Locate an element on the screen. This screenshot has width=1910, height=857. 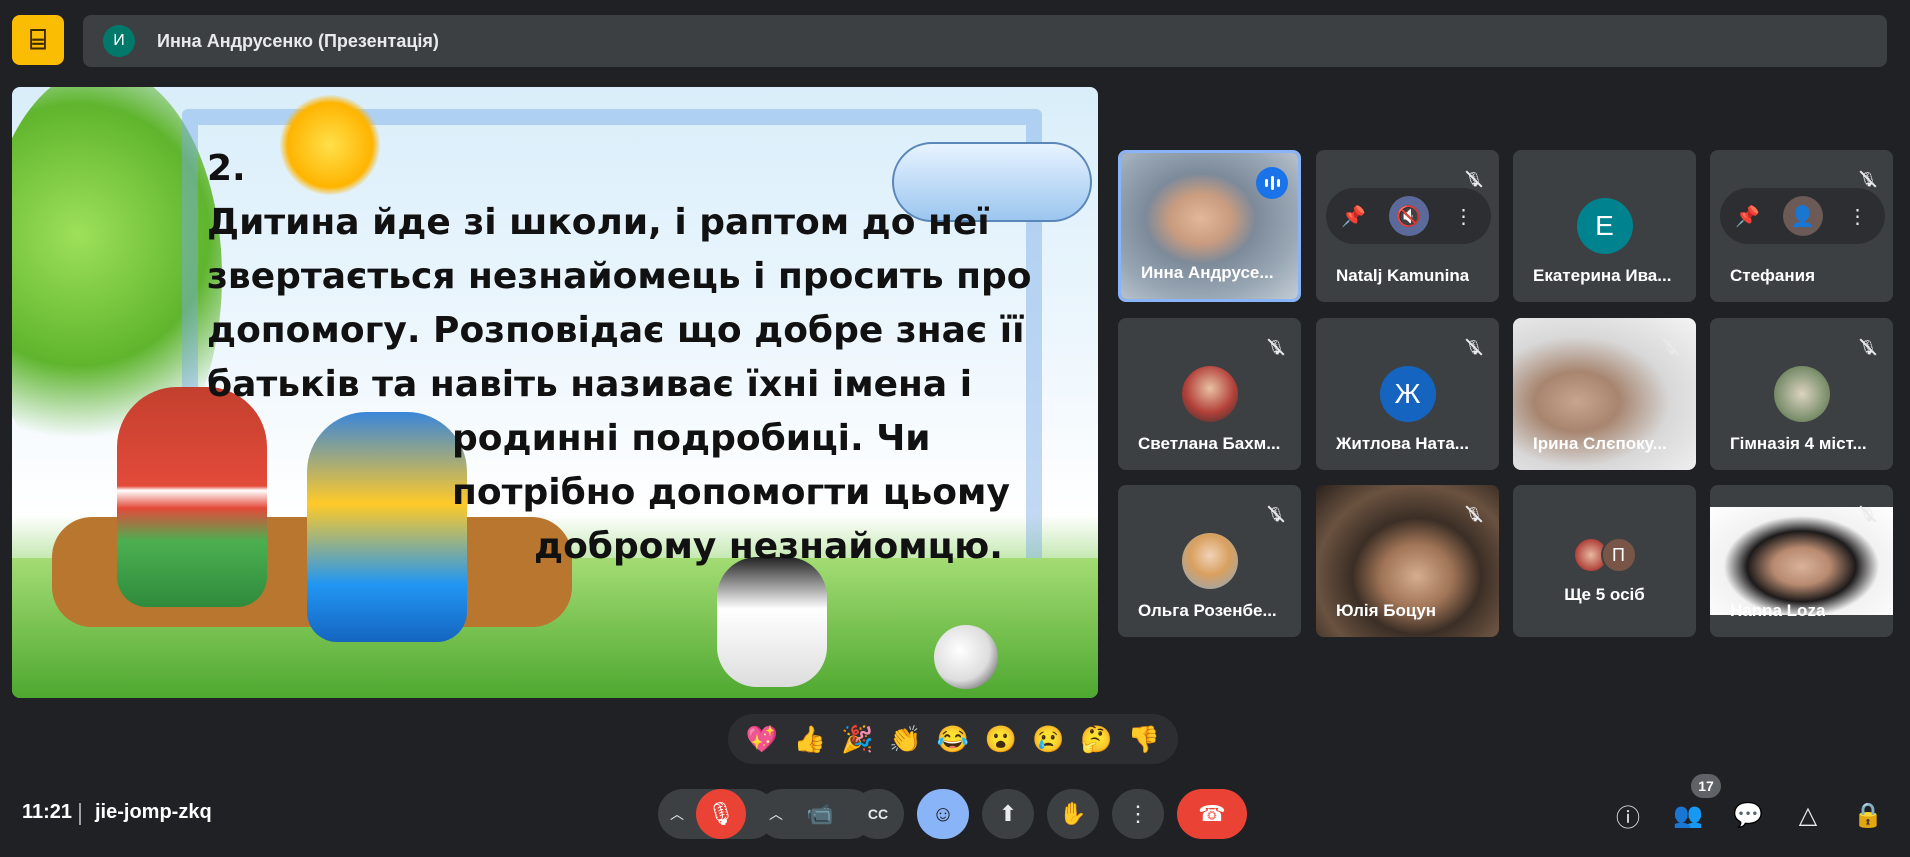
participant-name: Hanna Loza is located at coordinates (1778, 610).